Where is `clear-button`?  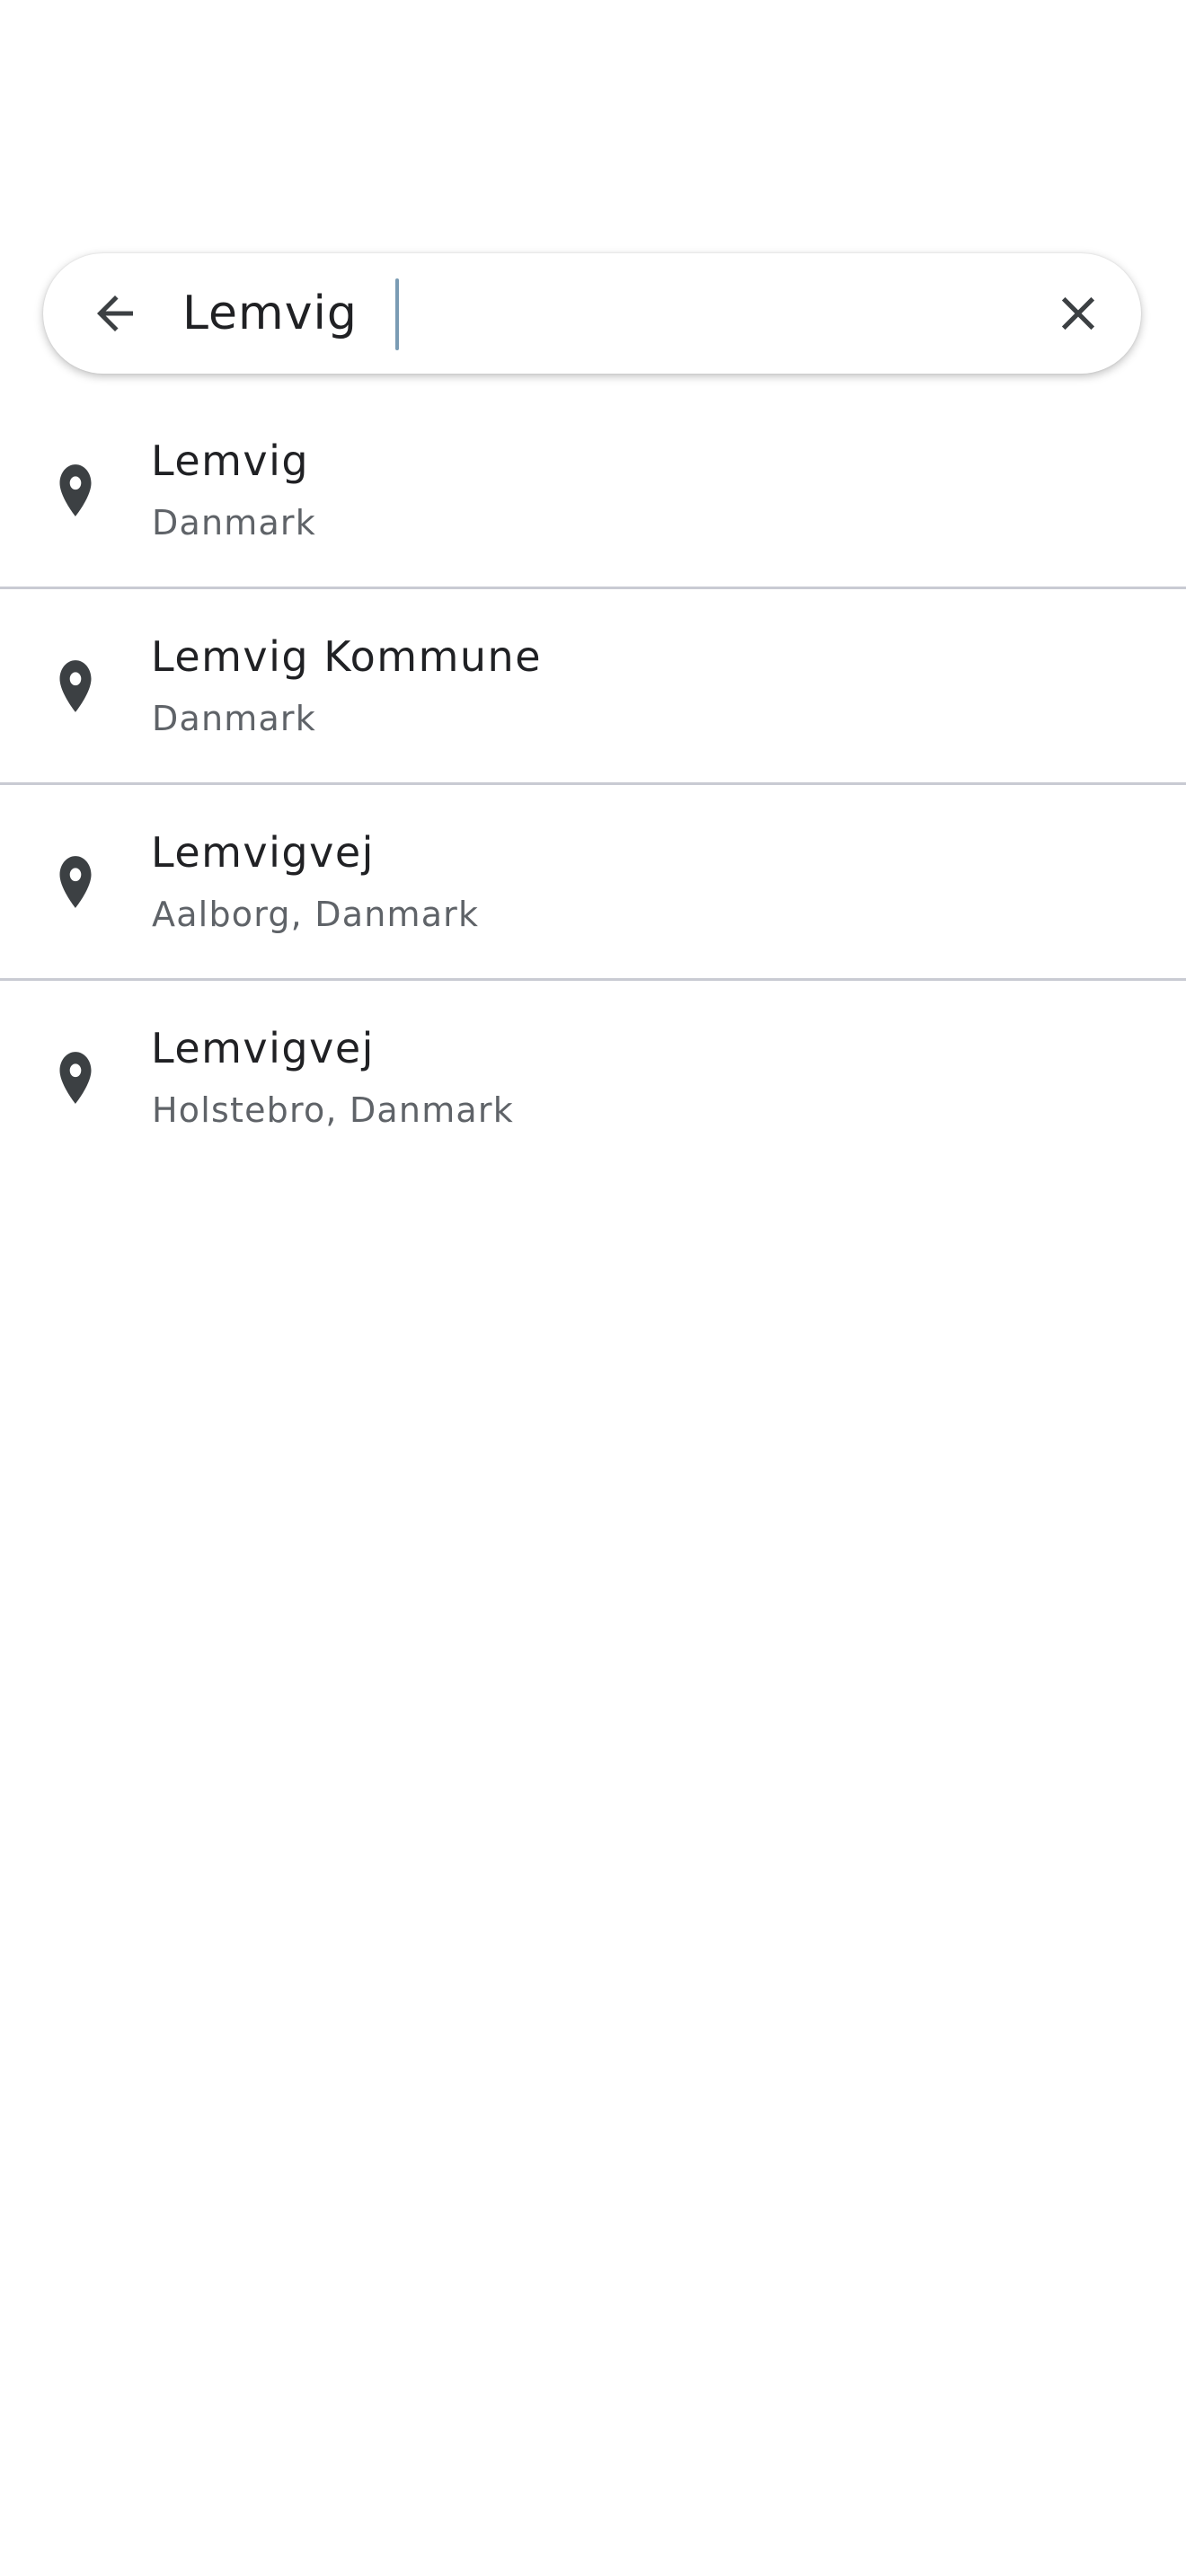
clear-button is located at coordinates (1078, 313).